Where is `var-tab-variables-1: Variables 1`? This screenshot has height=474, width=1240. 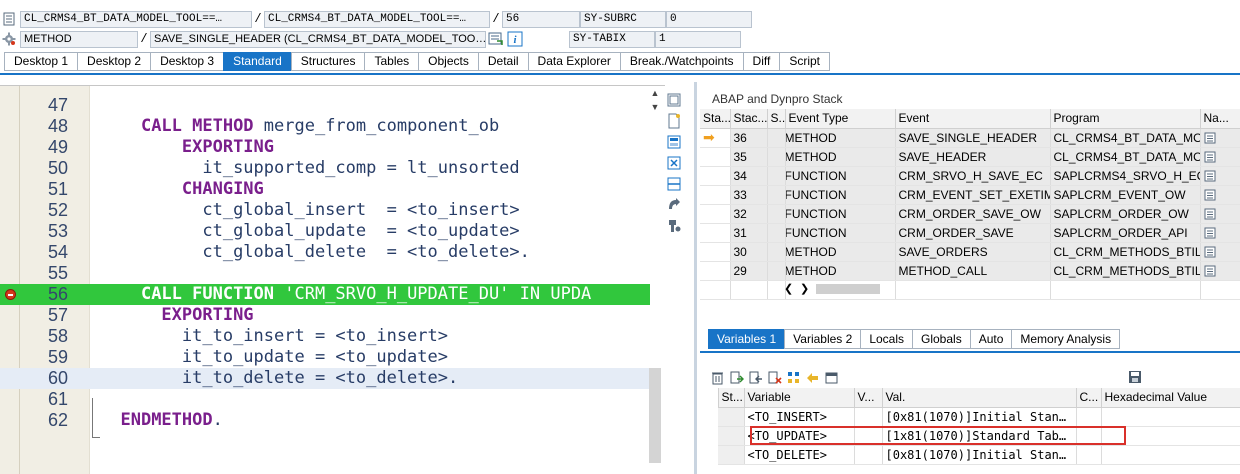
var-tab-variables-1: Variables 1 is located at coordinates (746, 339).